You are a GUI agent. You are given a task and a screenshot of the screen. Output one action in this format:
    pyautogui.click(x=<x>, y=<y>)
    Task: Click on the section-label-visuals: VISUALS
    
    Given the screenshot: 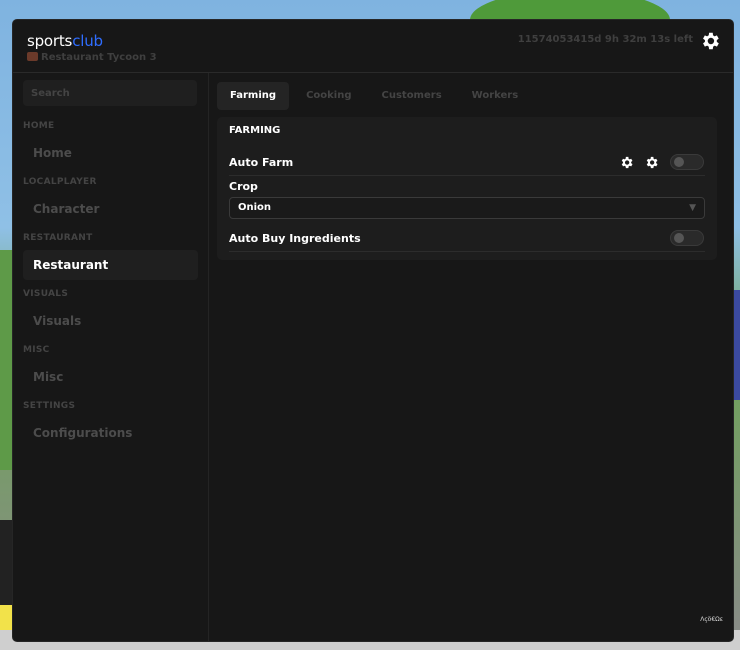 What is the action you would take?
    pyautogui.click(x=46, y=294)
    